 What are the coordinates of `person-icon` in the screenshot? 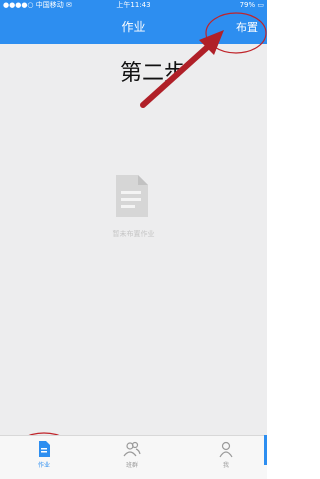 It's located at (226, 449).